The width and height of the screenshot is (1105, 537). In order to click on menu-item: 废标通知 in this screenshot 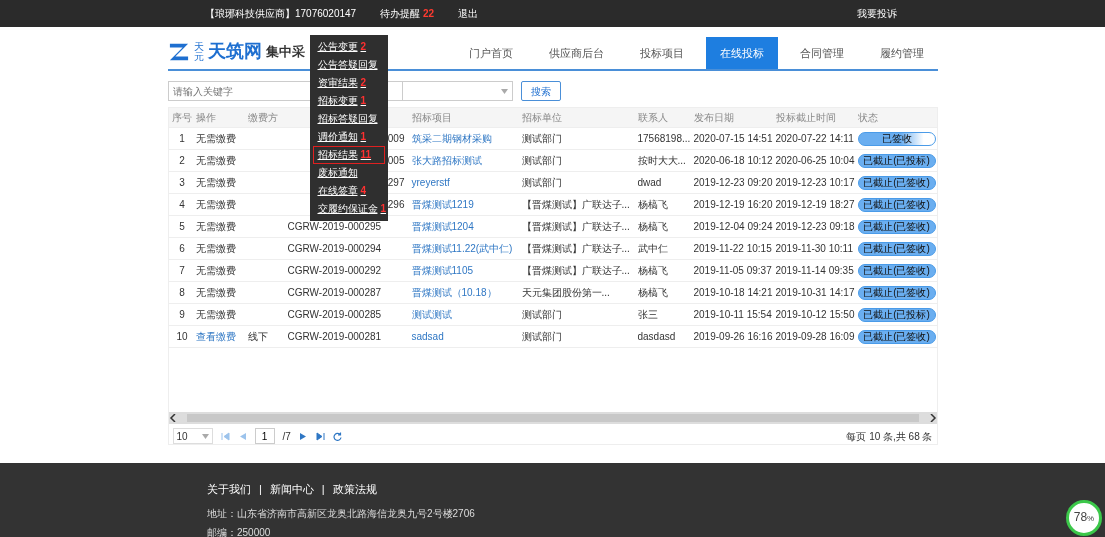, I will do `click(348, 173)`.